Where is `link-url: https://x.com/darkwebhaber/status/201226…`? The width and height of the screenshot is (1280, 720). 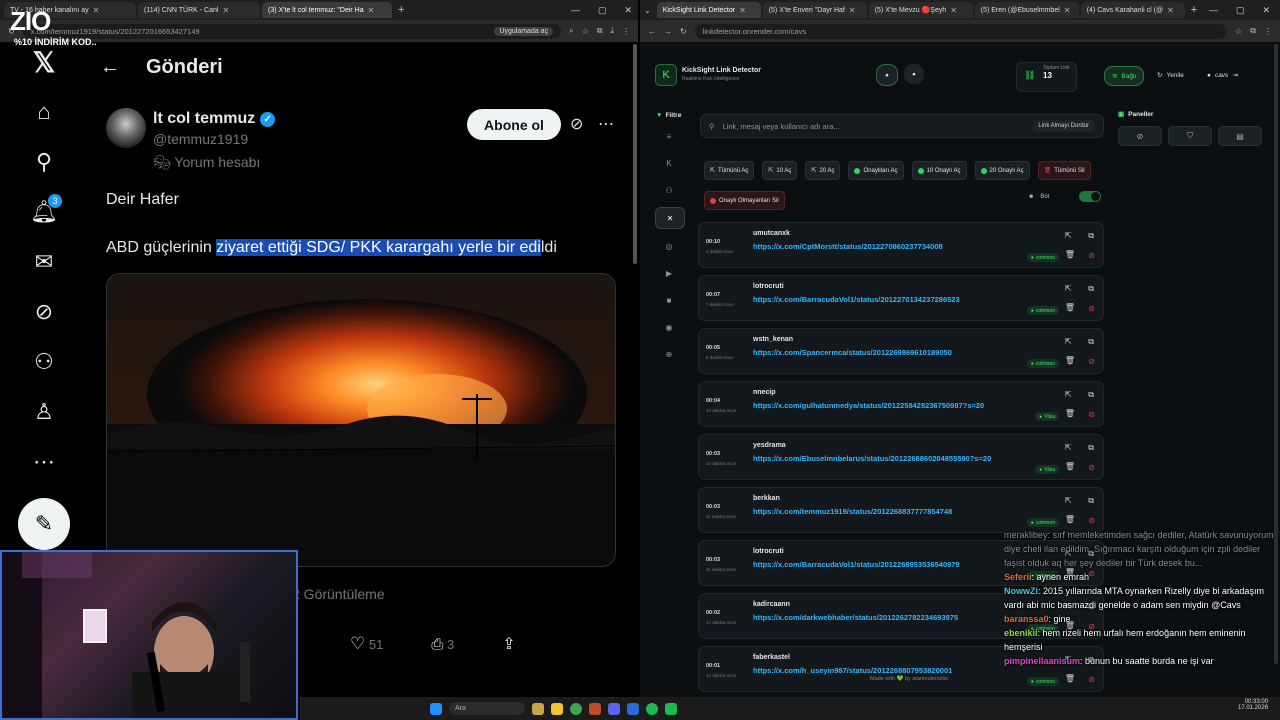
link-url: https://x.com/darkwebhaber/status/201226… is located at coordinates (855, 617).